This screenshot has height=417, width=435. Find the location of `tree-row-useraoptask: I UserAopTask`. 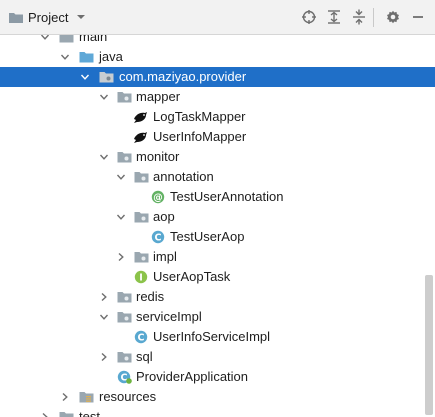

tree-row-useraoptask: I UserAopTask is located at coordinates (217, 277).